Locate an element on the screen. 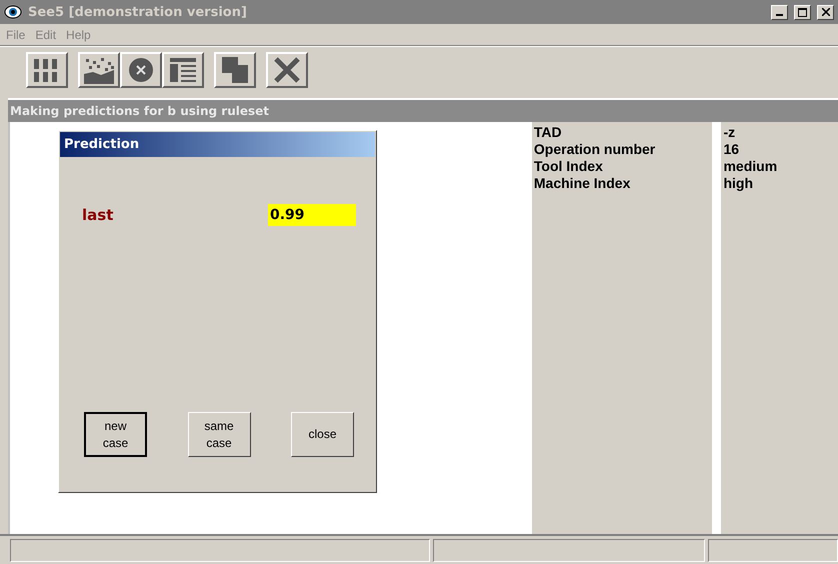 The width and height of the screenshot is (838, 564). attribute-value: 16 is located at coordinates (731, 149).